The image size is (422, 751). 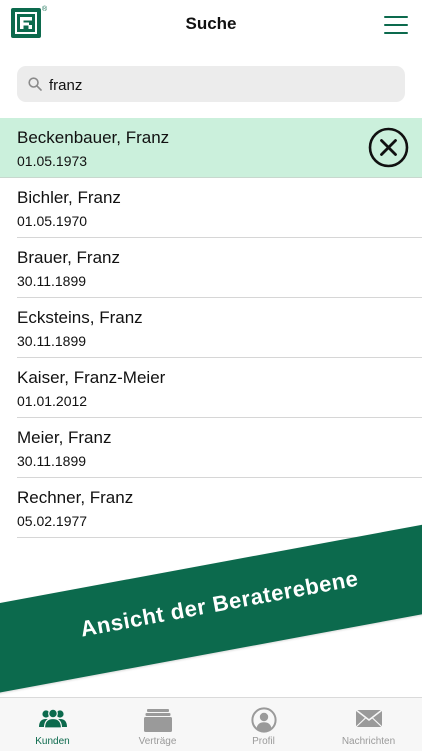 I want to click on list-item: Beckenbauer, Franz 01.05.1973, so click(x=211, y=148).